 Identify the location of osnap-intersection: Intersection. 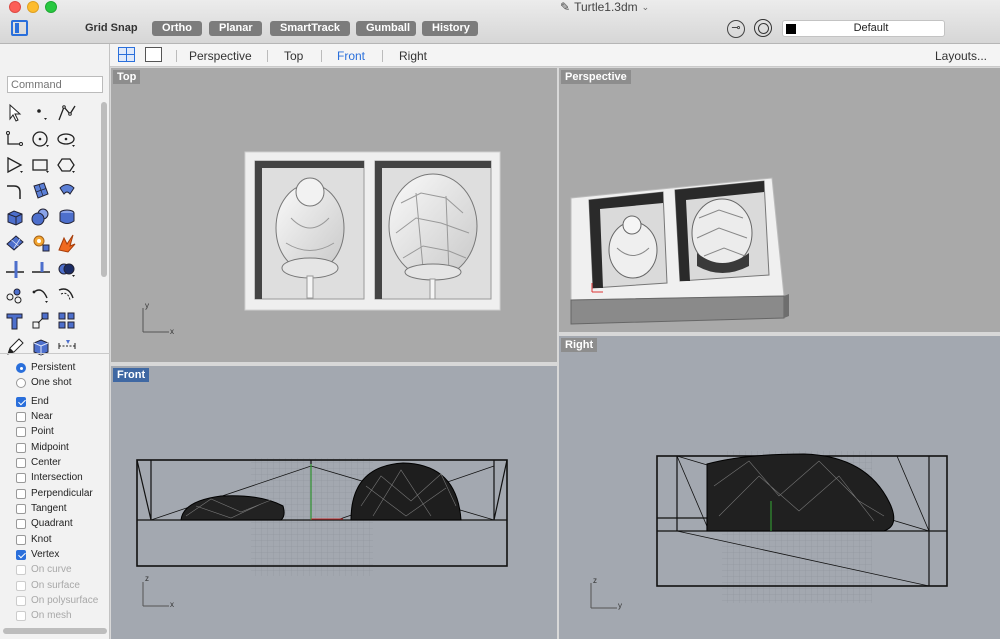
(49, 477).